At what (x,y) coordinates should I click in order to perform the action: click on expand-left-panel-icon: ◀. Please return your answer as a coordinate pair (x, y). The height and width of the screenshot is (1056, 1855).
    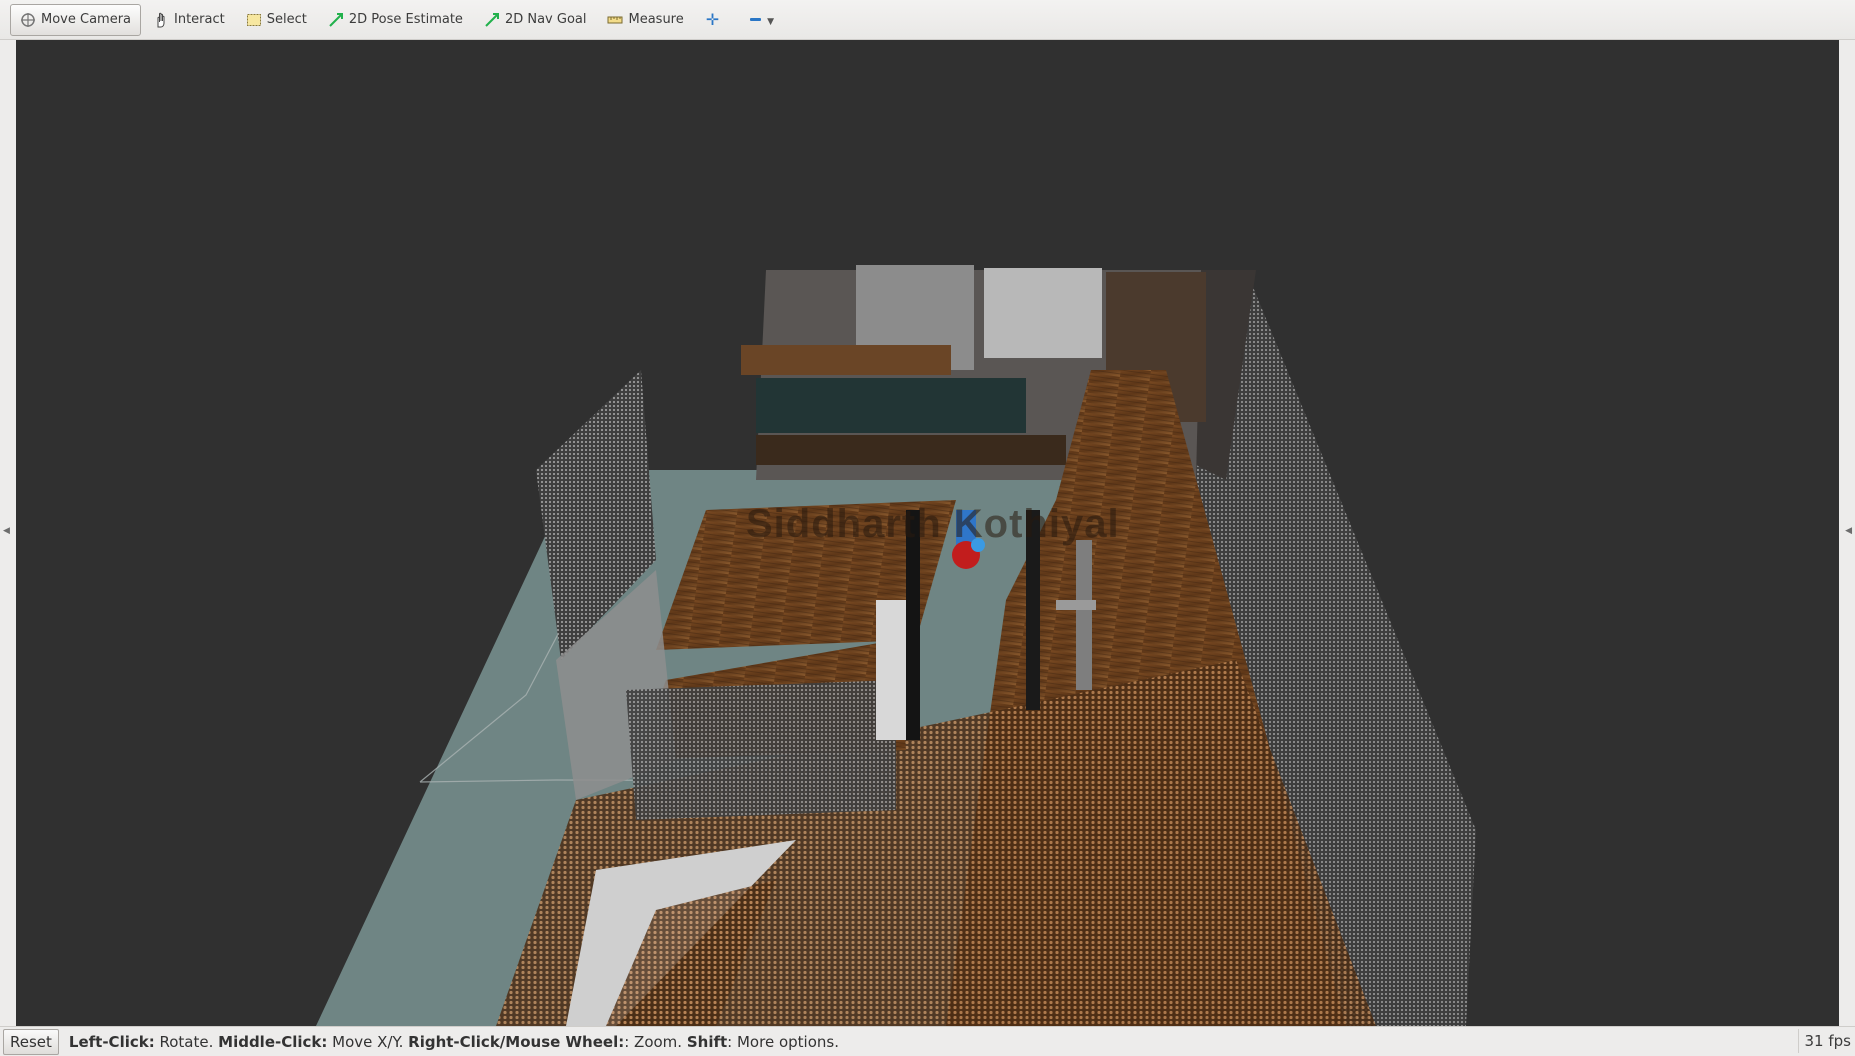
    Looking at the image, I should click on (6, 531).